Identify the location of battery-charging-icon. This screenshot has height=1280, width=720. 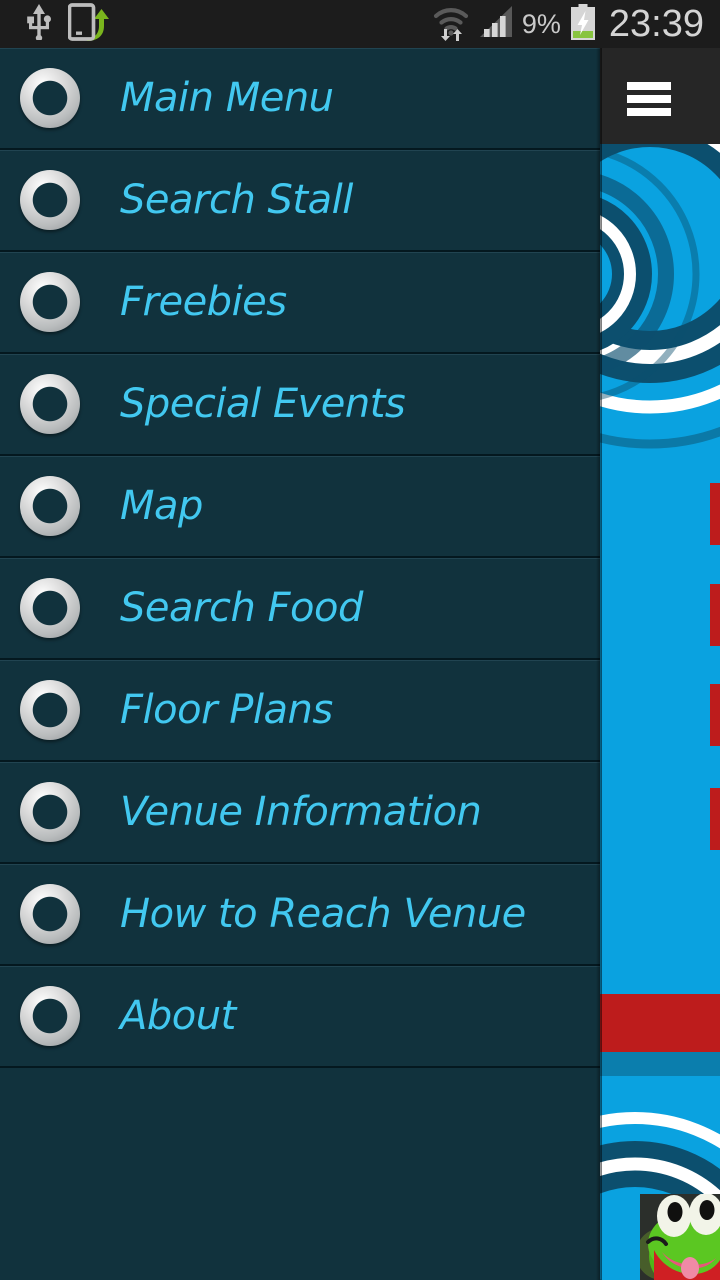
(583, 24).